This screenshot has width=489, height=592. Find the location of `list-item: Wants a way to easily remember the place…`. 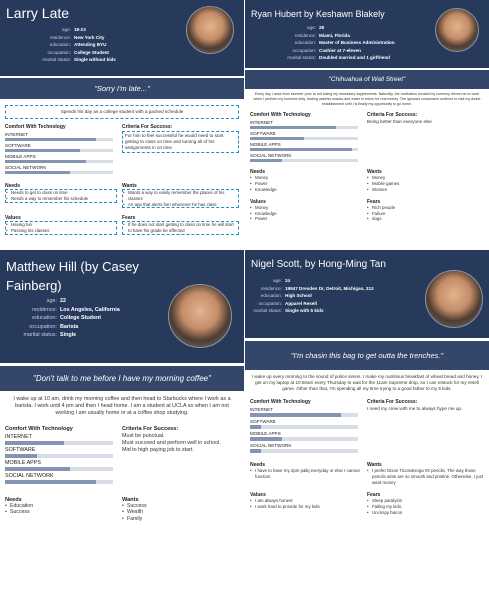

list-item: Wants a way to easily remember the place… is located at coordinates (180, 196).